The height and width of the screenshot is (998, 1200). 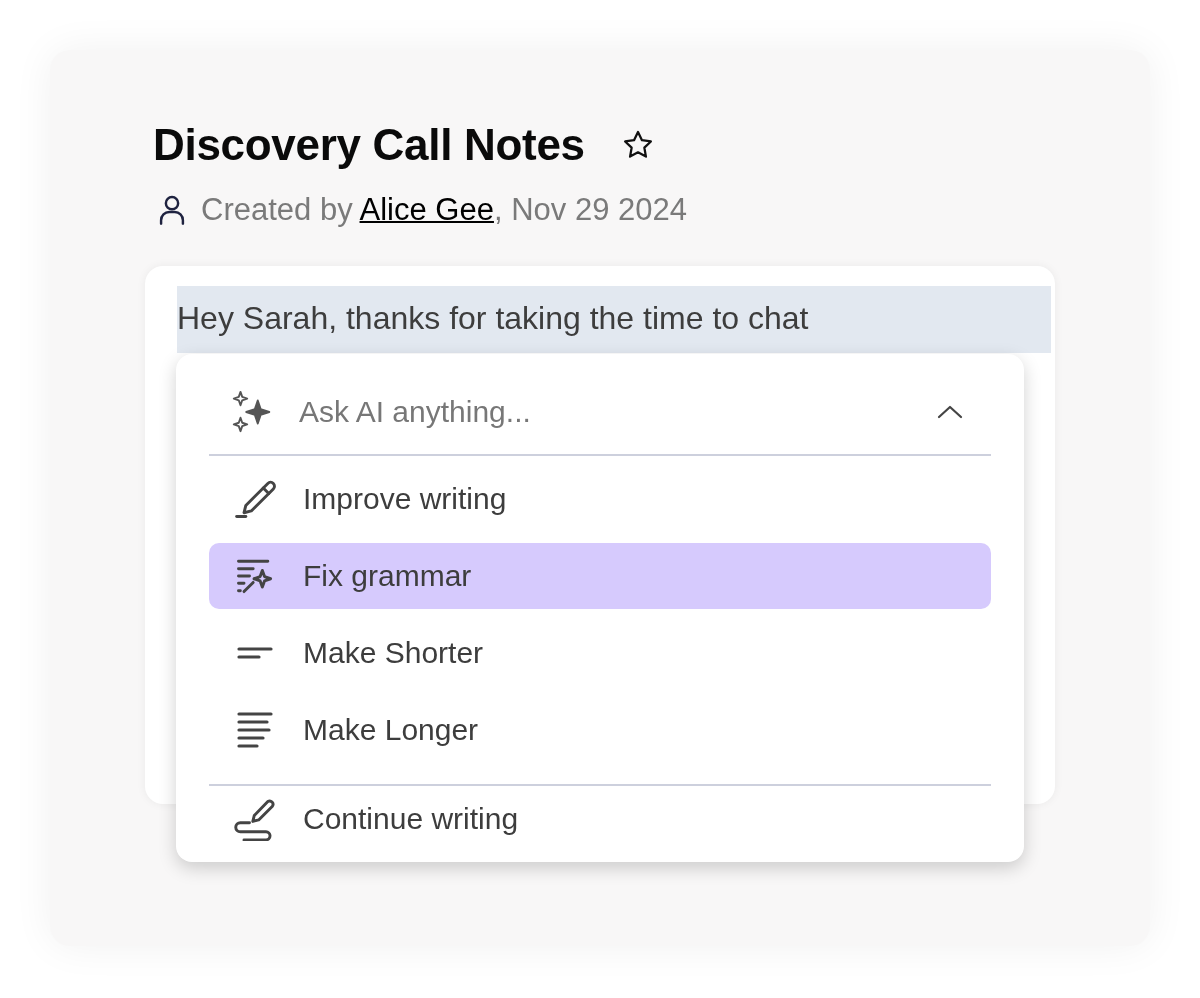 What do you see at coordinates (255, 653) in the screenshot?
I see `short-lines-icon` at bounding box center [255, 653].